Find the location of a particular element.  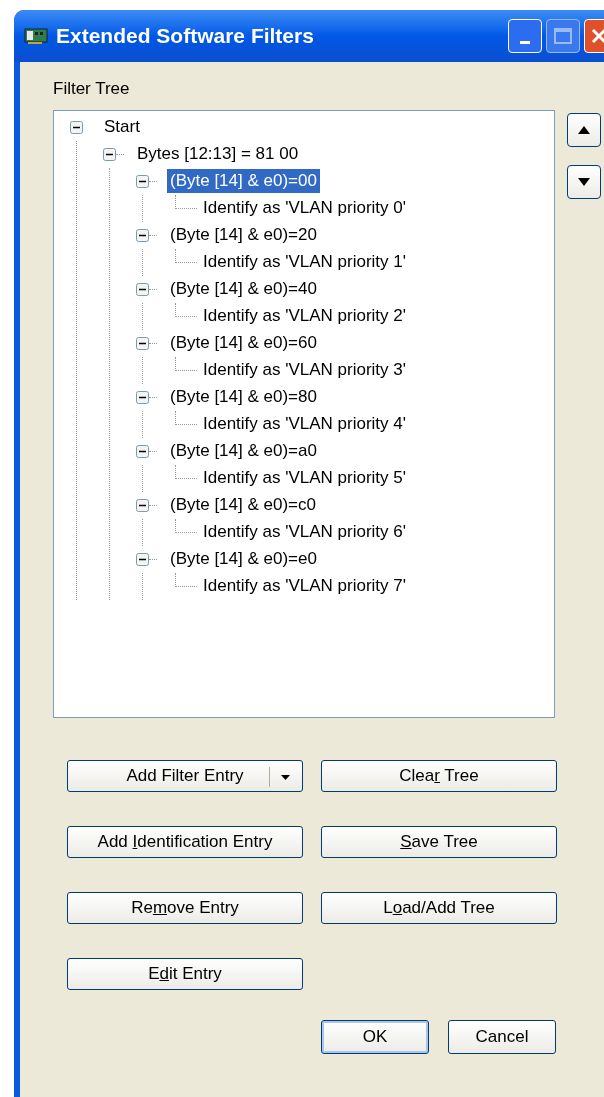

caret-icon is located at coordinates (285, 777).